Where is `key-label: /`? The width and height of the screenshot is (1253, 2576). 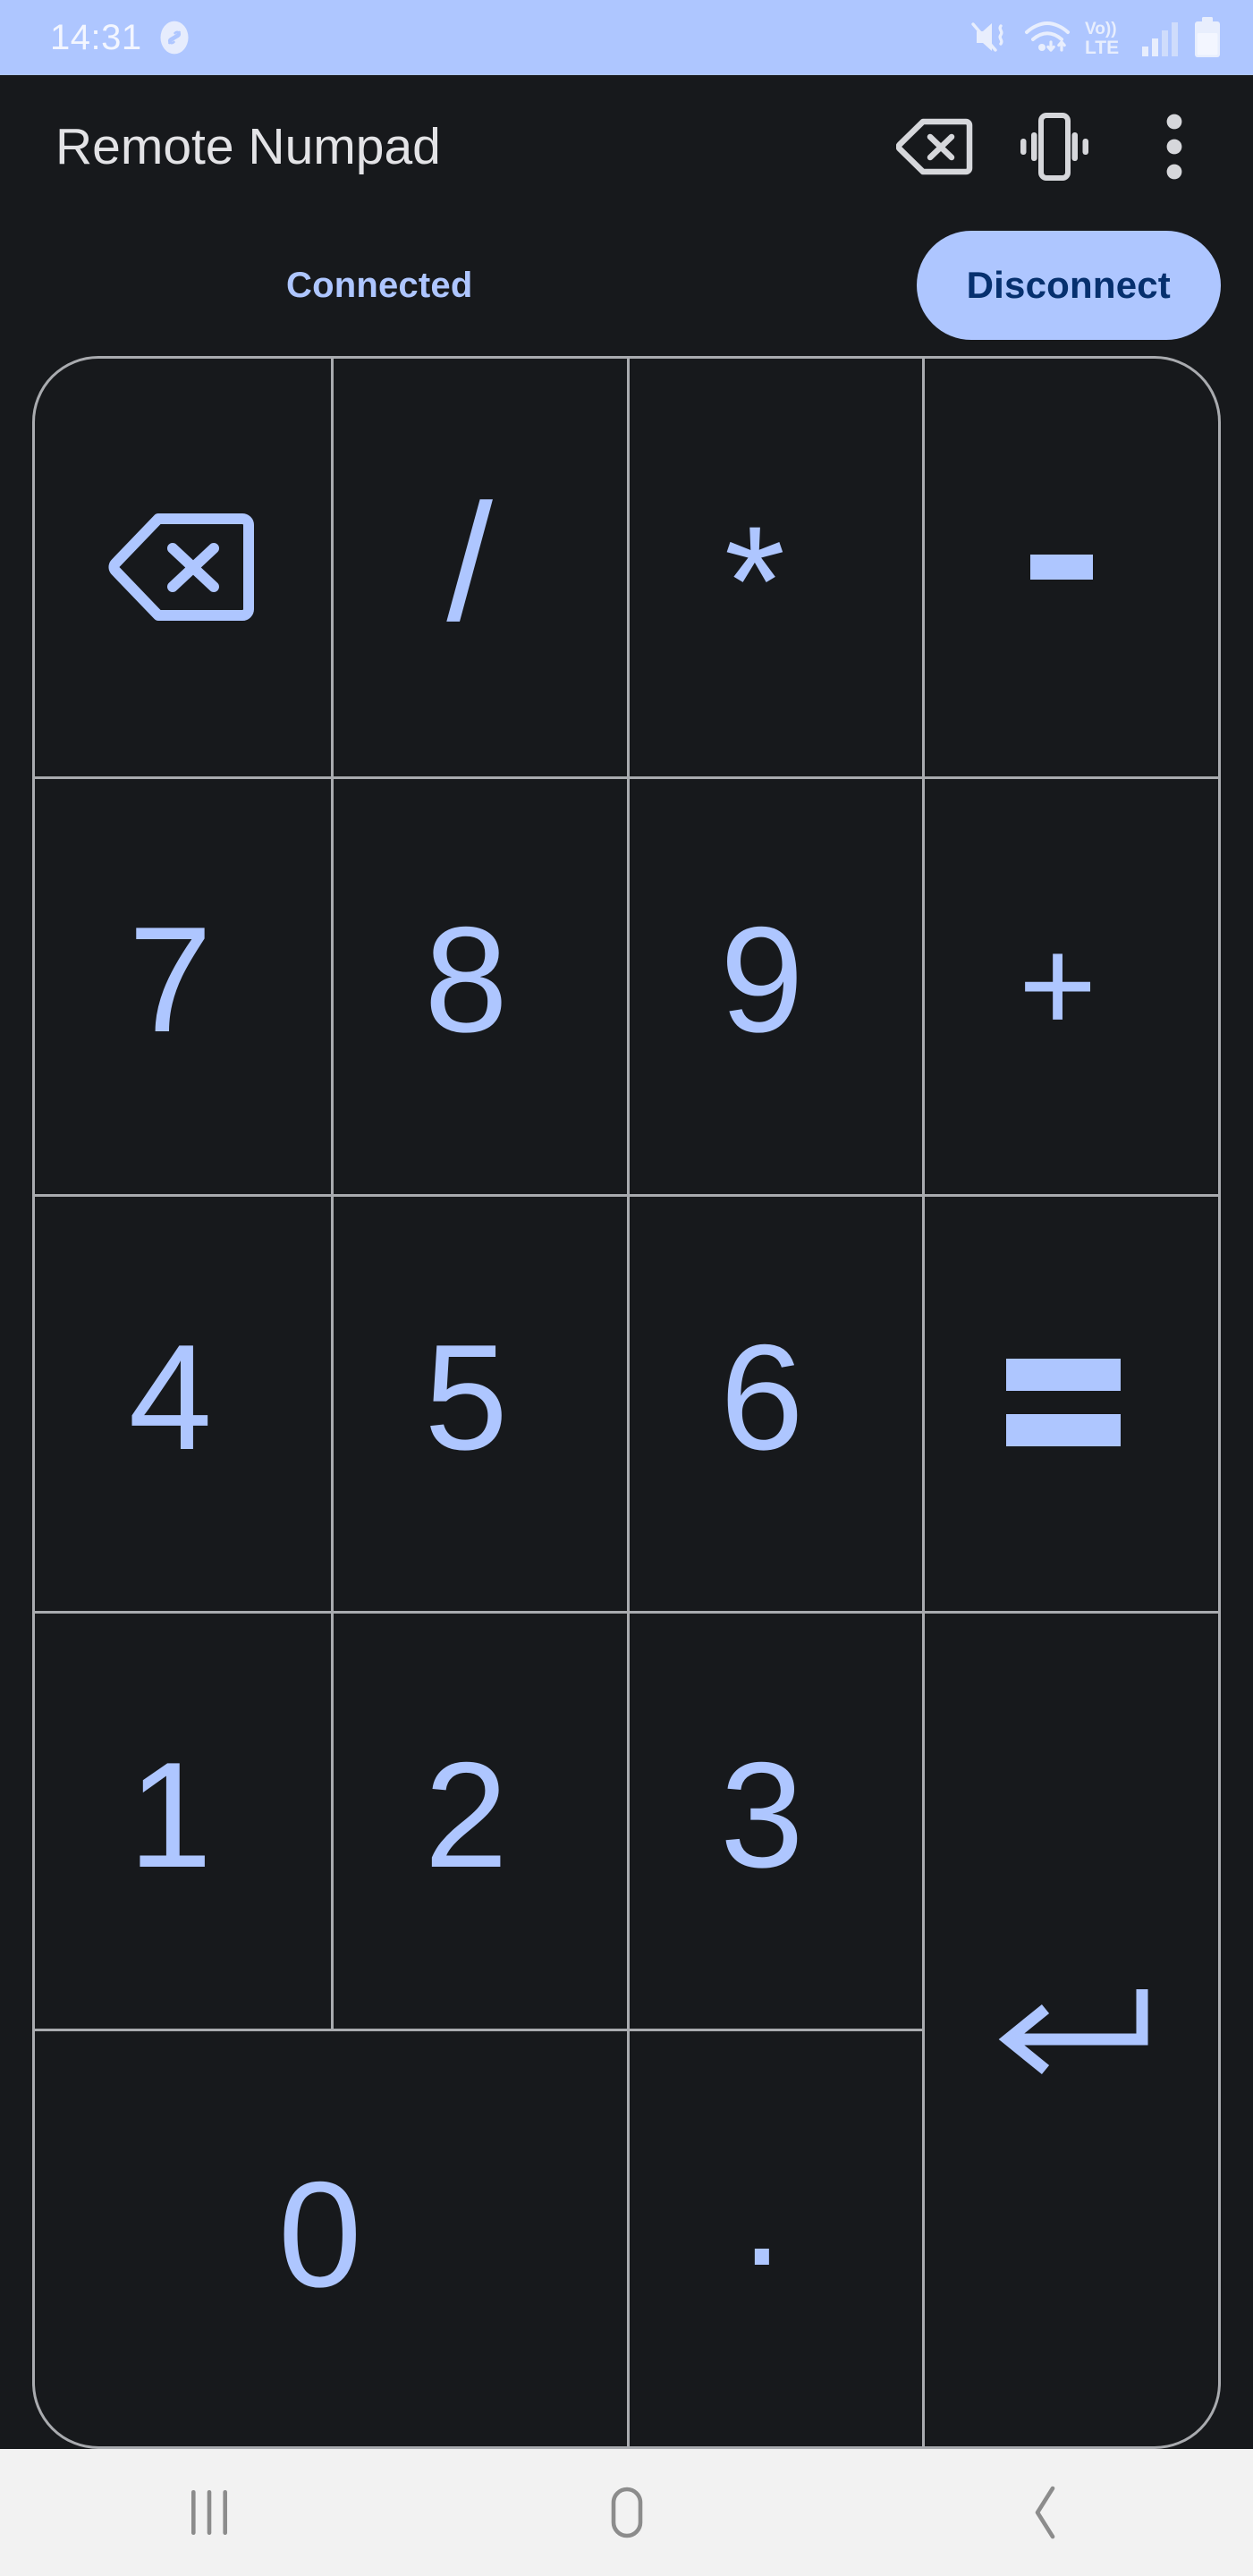
key-label: / is located at coordinates (469, 563).